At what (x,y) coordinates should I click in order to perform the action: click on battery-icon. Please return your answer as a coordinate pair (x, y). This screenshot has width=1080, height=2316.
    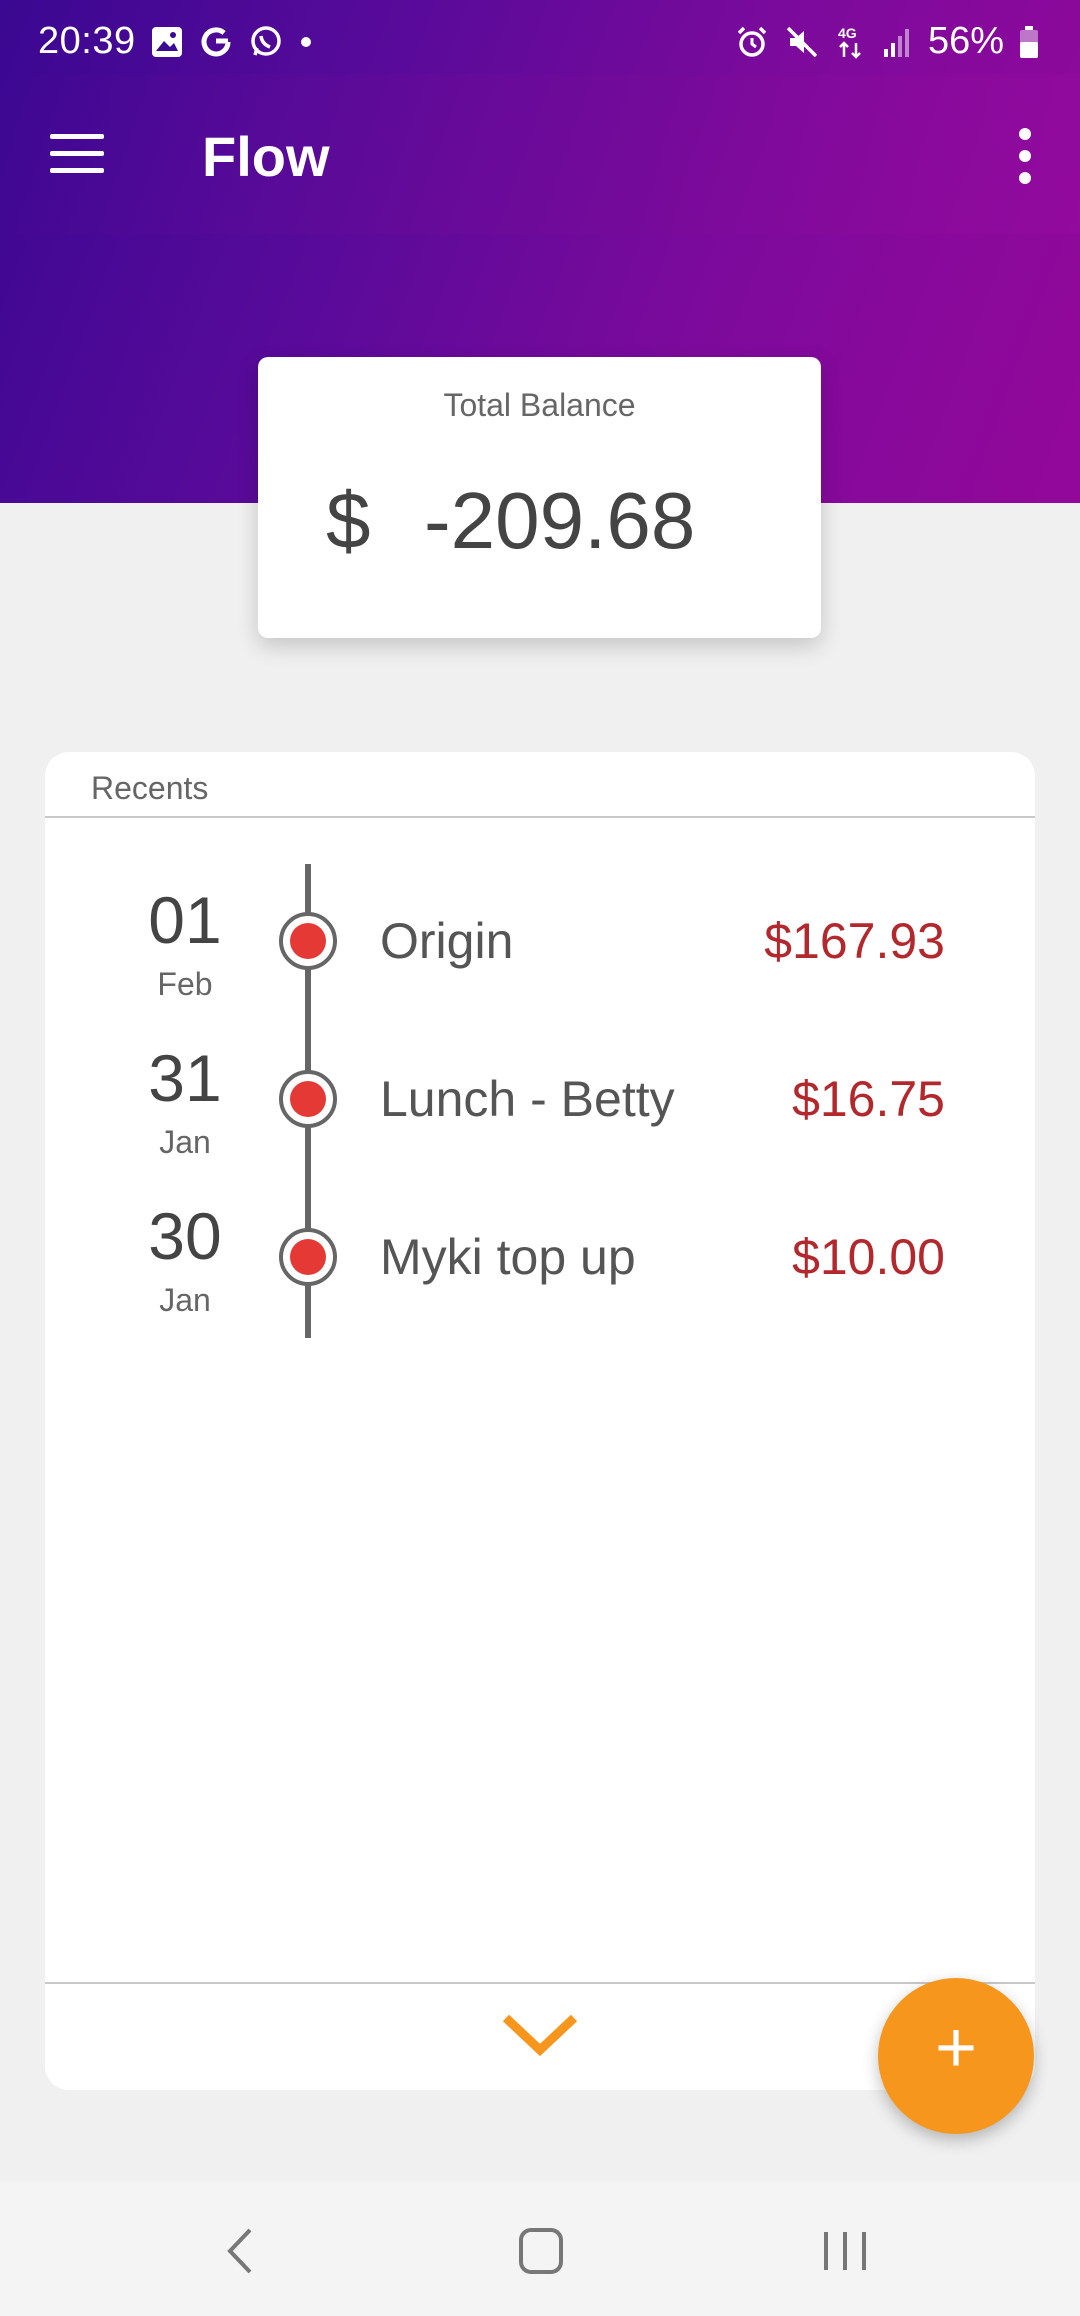
    Looking at the image, I should click on (1029, 41).